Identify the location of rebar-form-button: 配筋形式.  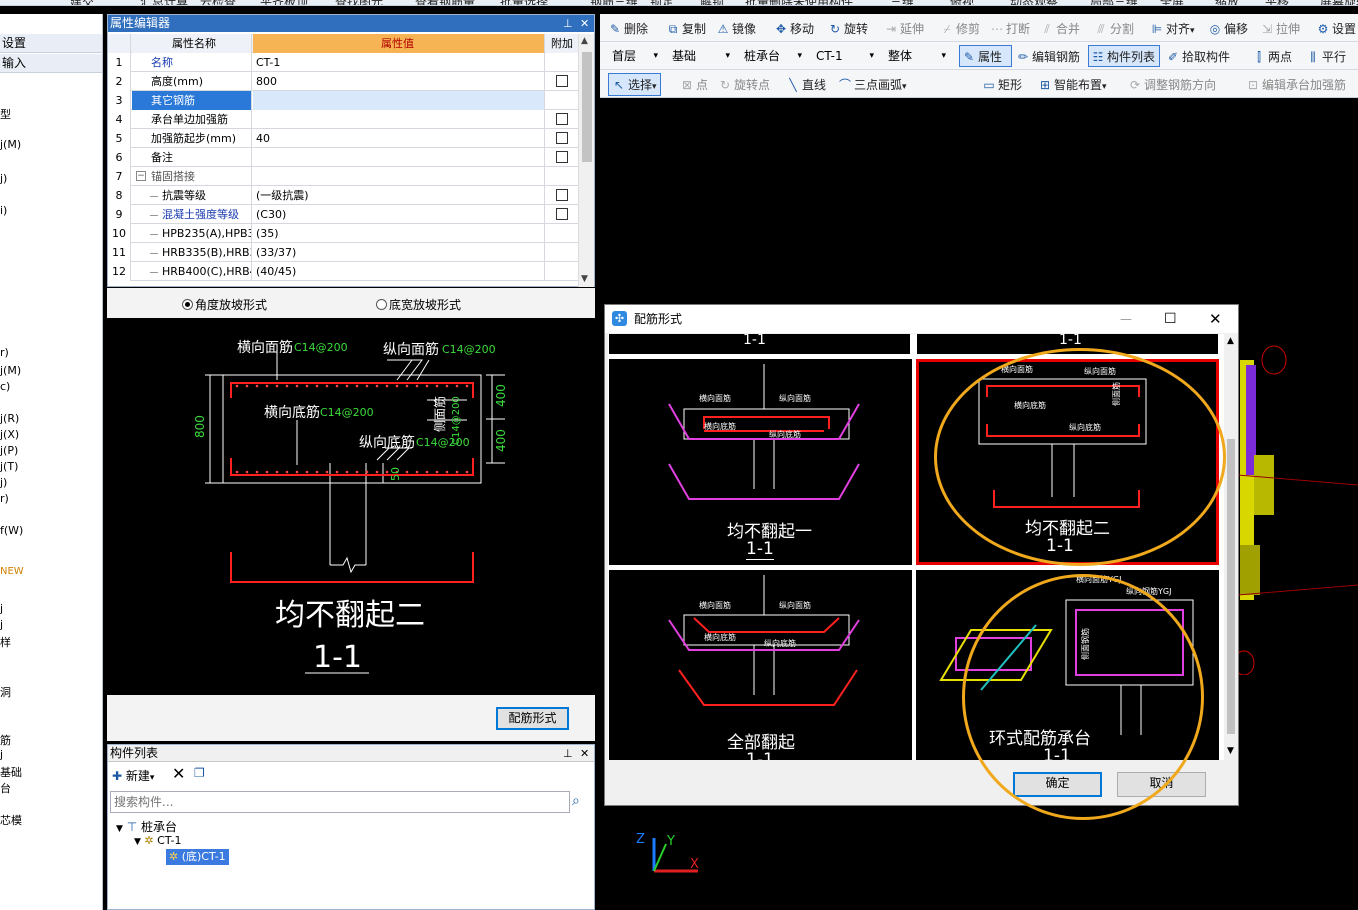
(532, 718).